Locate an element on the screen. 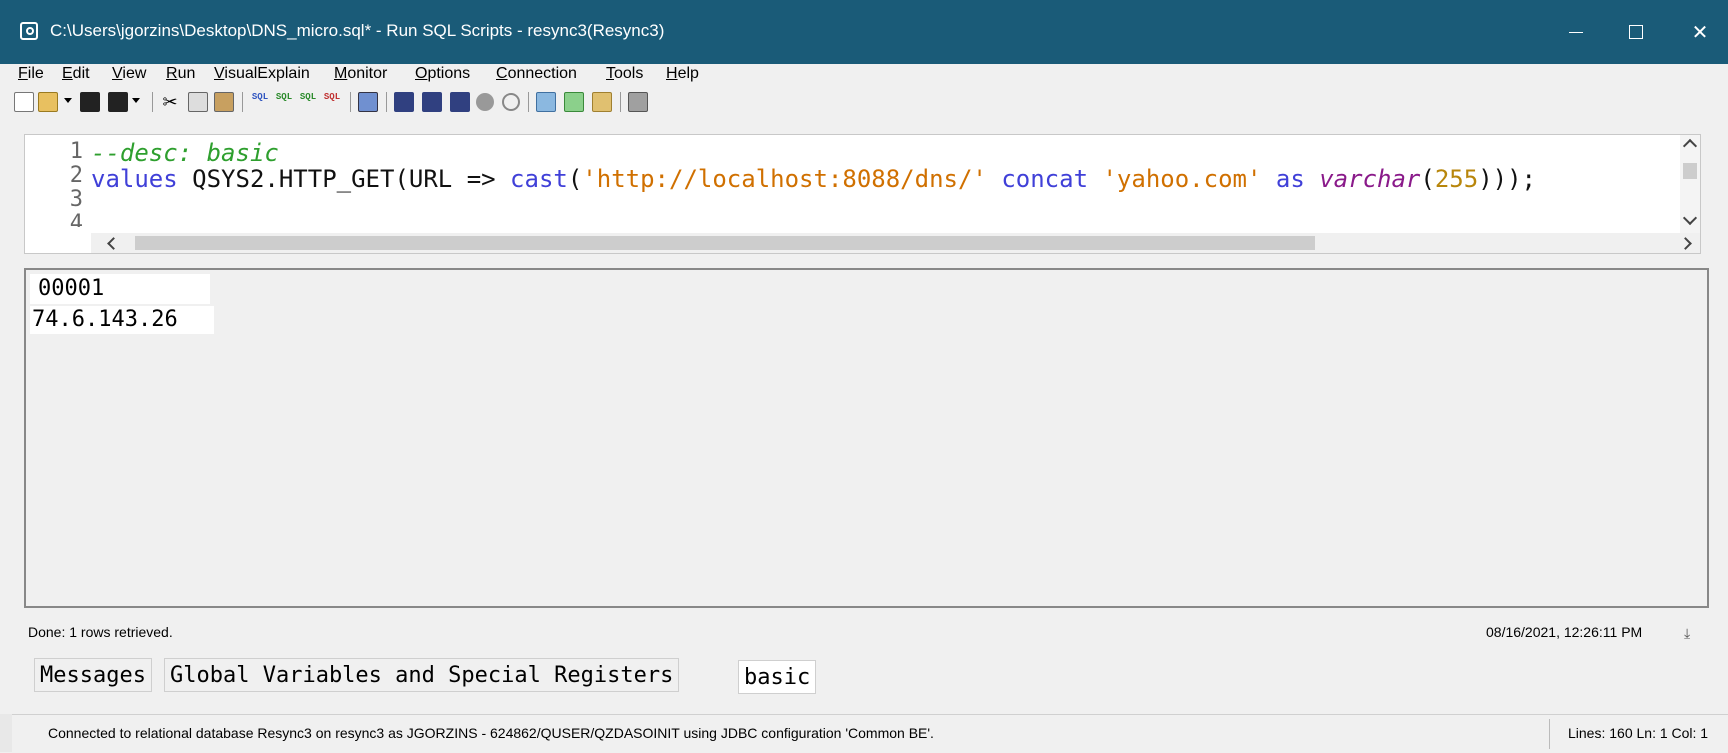 This screenshot has width=1728, height=753. app-icon is located at coordinates (29, 31).